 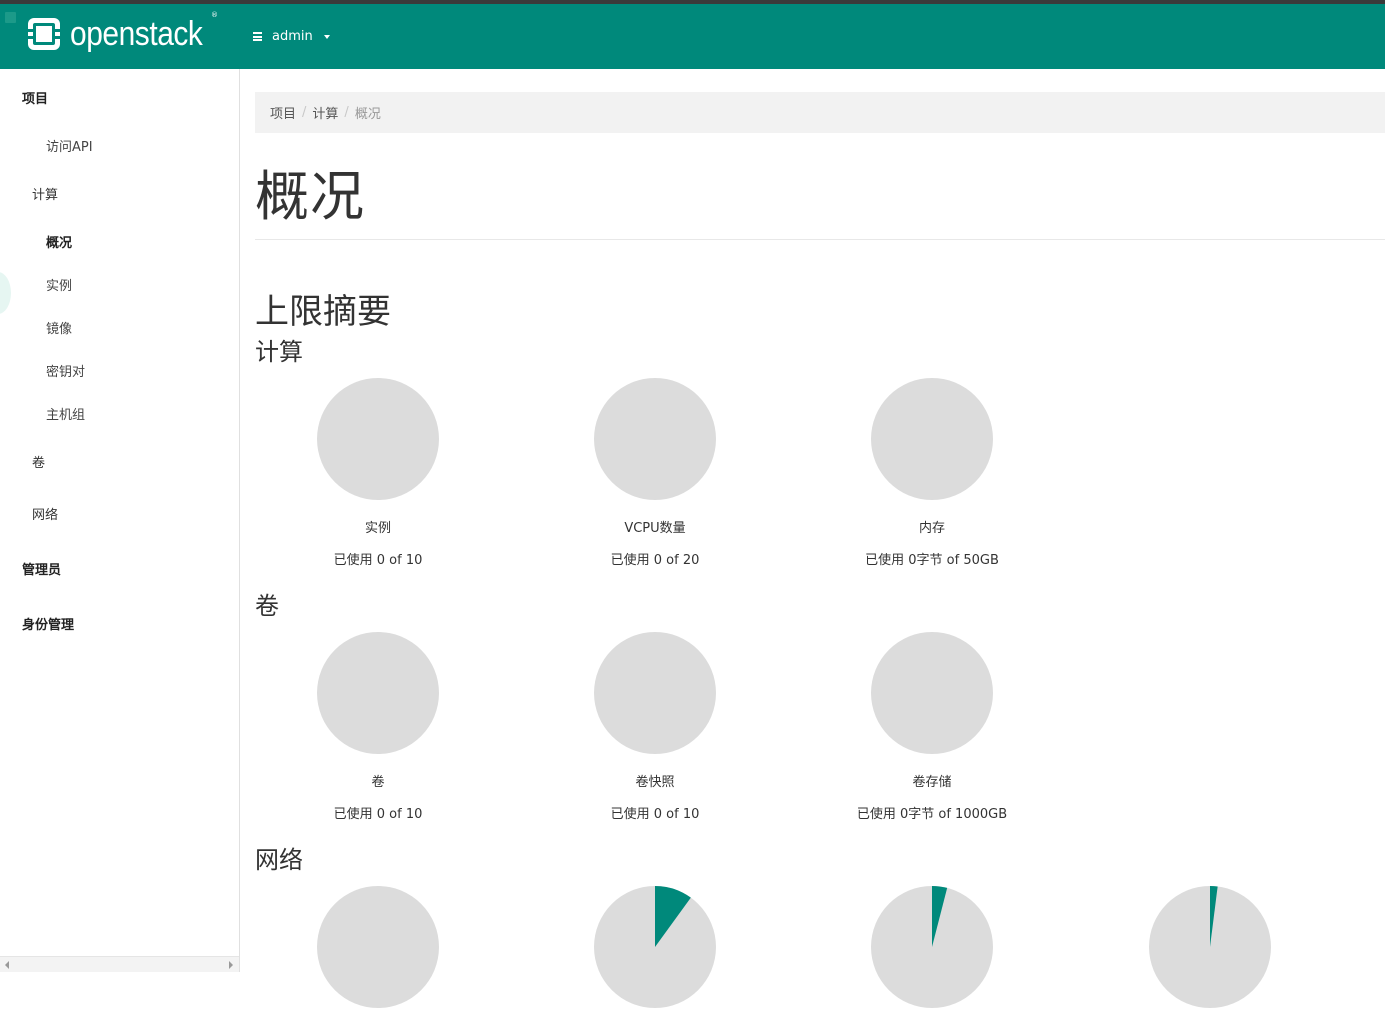 What do you see at coordinates (267, 606) in the screenshot?
I see `section-heading-volumes: 卷` at bounding box center [267, 606].